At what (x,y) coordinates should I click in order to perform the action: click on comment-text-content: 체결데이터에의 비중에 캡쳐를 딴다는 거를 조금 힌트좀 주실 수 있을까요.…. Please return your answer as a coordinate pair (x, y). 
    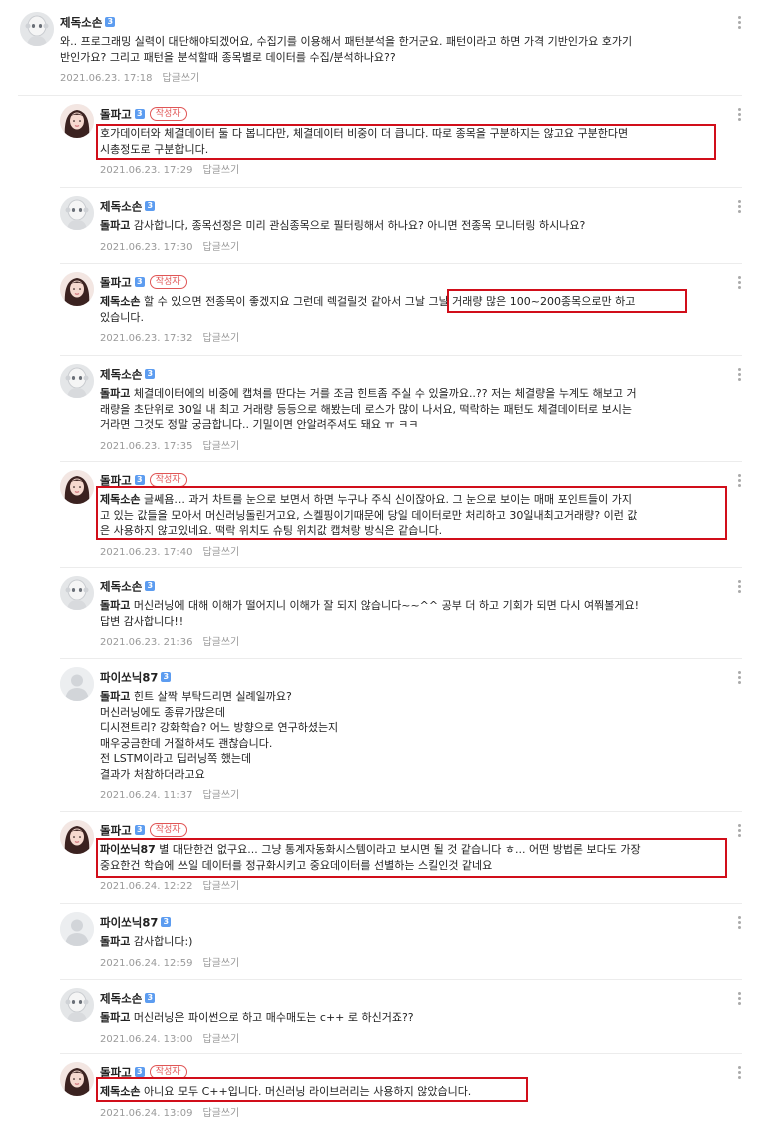
    Looking at the image, I should click on (383, 393).